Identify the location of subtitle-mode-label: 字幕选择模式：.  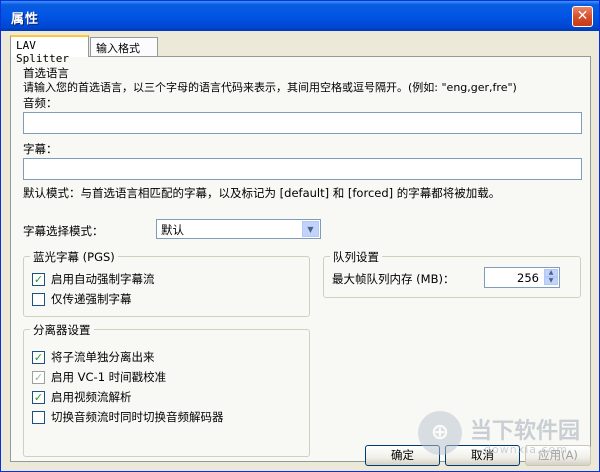
(63, 231).